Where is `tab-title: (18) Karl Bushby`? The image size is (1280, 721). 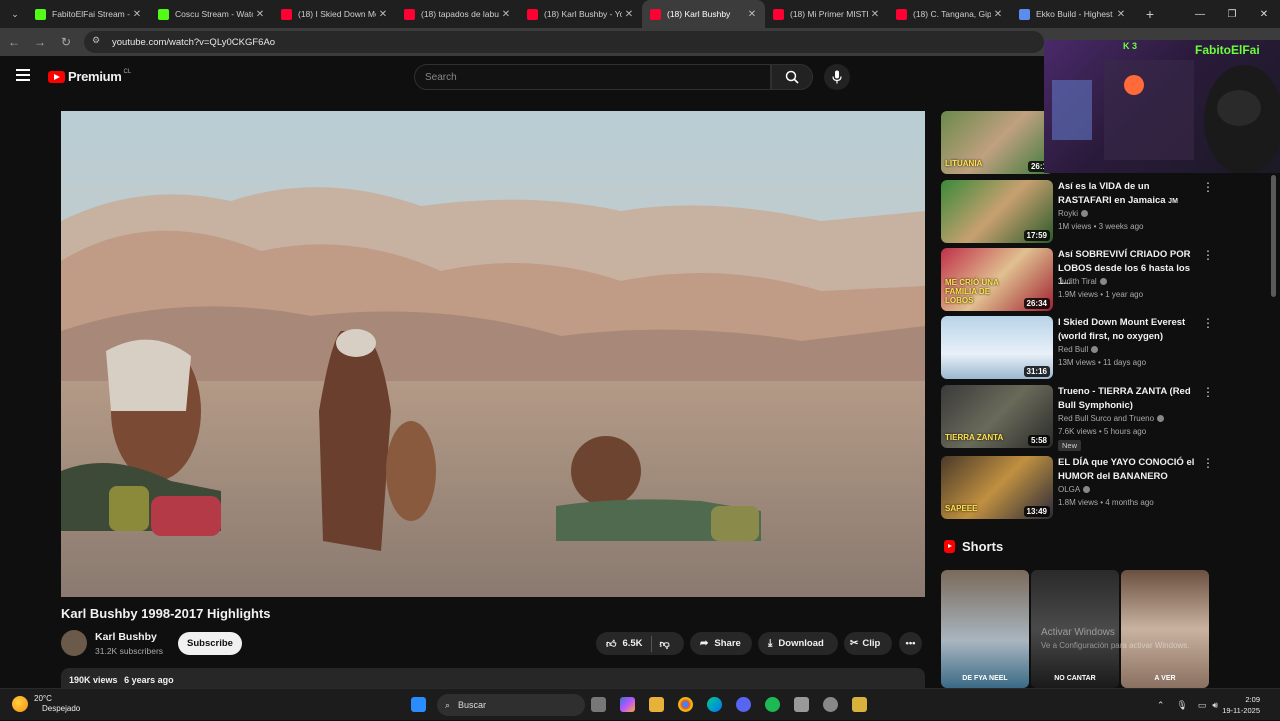 tab-title: (18) Karl Bushby is located at coordinates (699, 14).